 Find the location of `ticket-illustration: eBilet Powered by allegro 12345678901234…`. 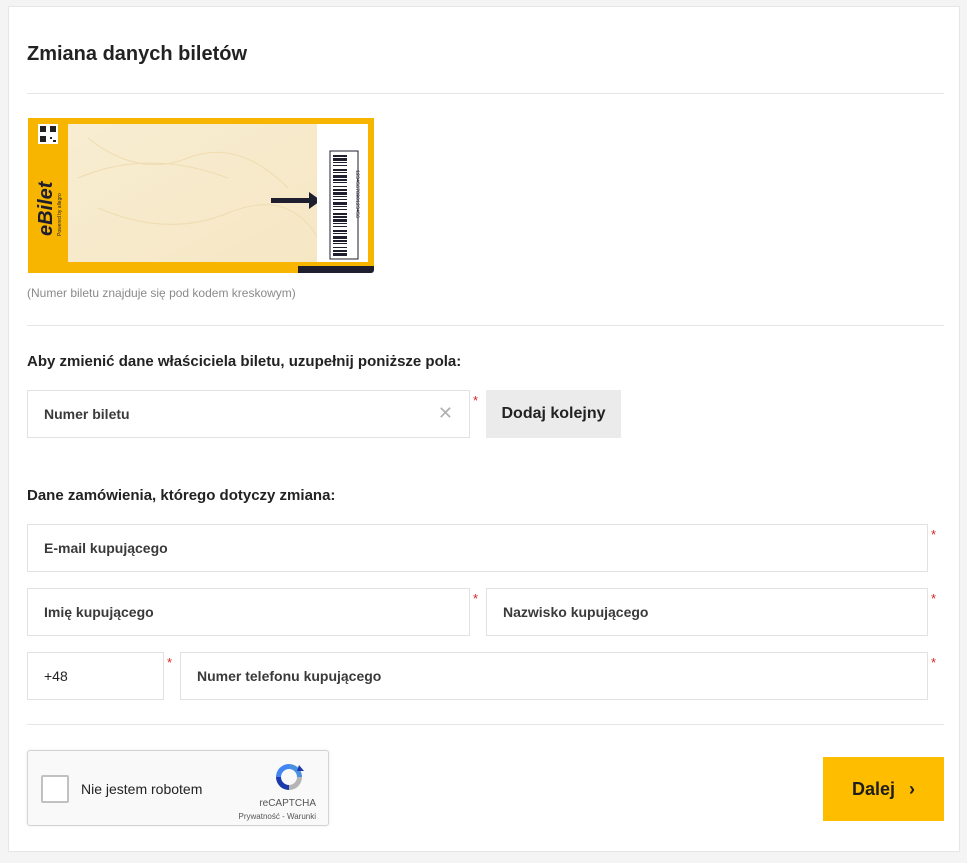

ticket-illustration: eBilet Powered by allegro 12345678901234… is located at coordinates (201, 195).